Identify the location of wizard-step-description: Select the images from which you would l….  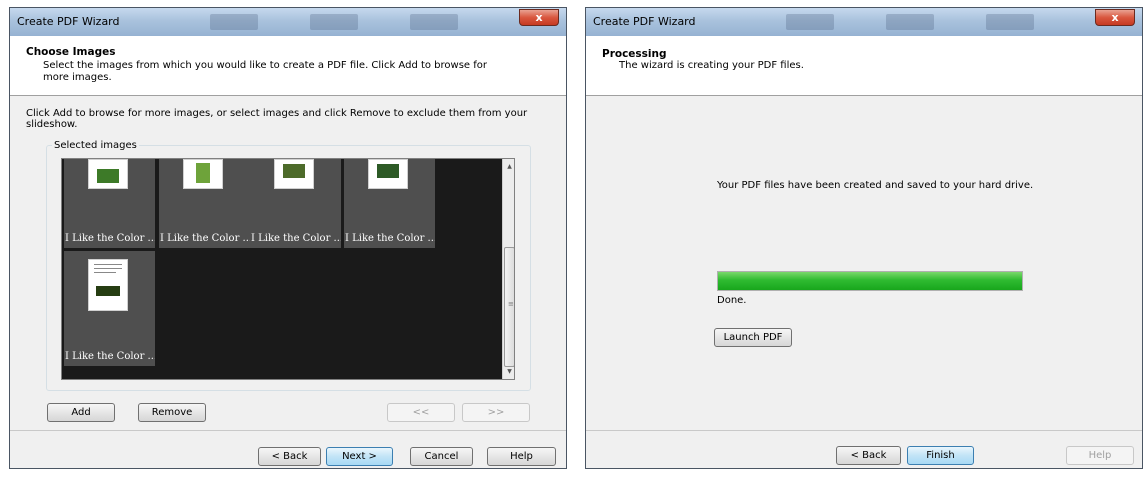
(265, 71).